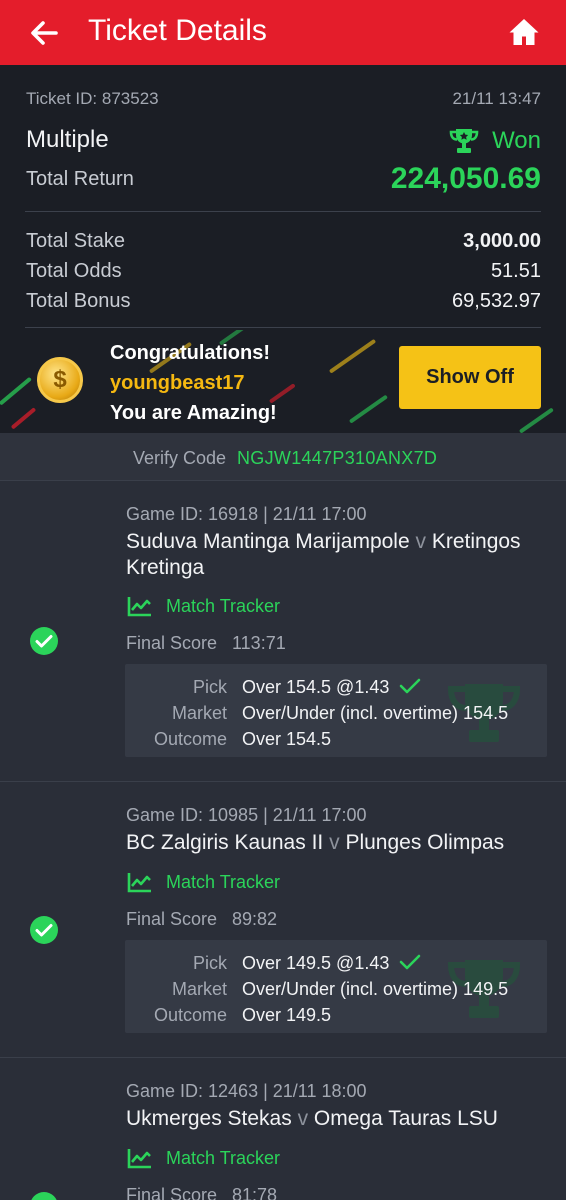 The width and height of the screenshot is (566, 1200). I want to click on home-team: Ukmerges Stekas, so click(209, 1118).